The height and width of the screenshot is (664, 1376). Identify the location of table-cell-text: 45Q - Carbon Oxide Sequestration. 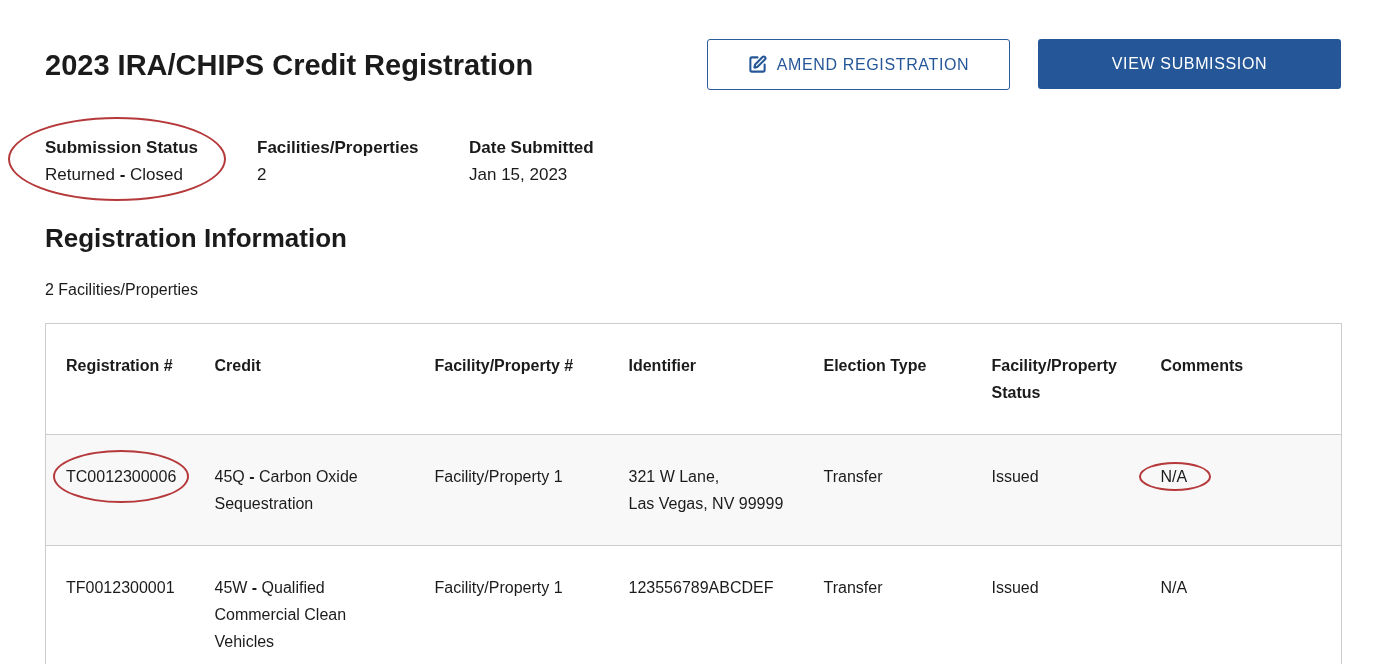
(286, 490).